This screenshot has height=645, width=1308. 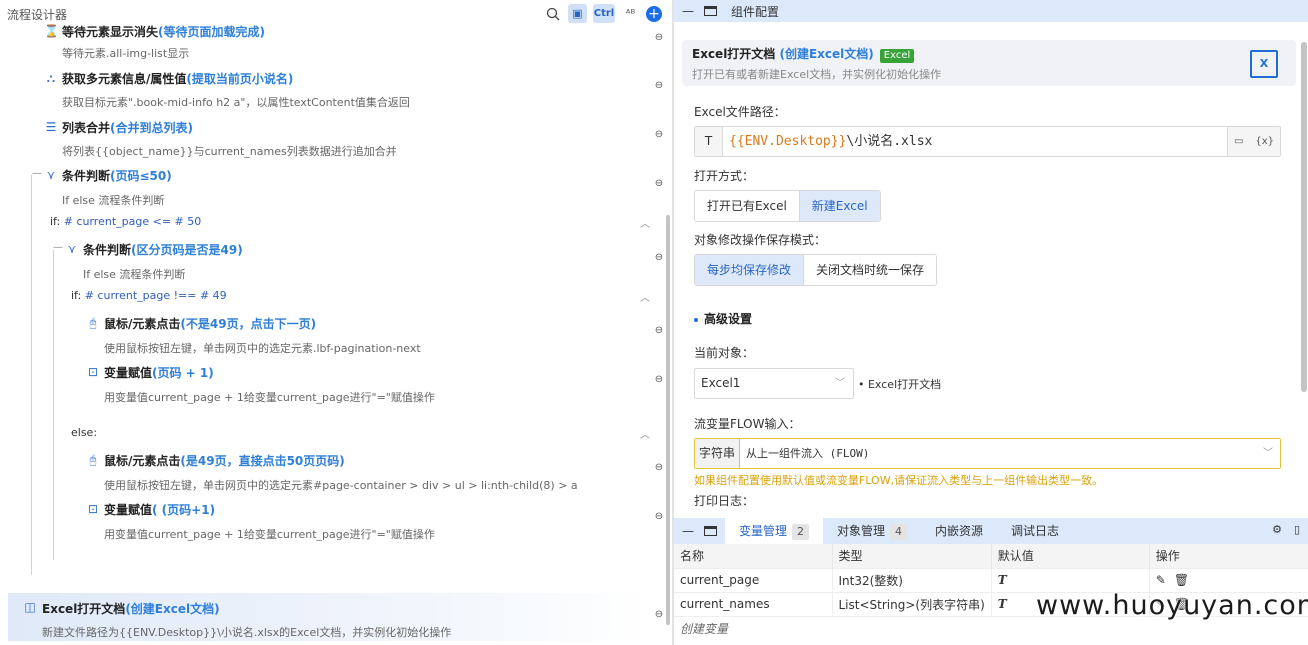 I want to click on if-expression: # current_page <= # 50, so click(x=132, y=221).